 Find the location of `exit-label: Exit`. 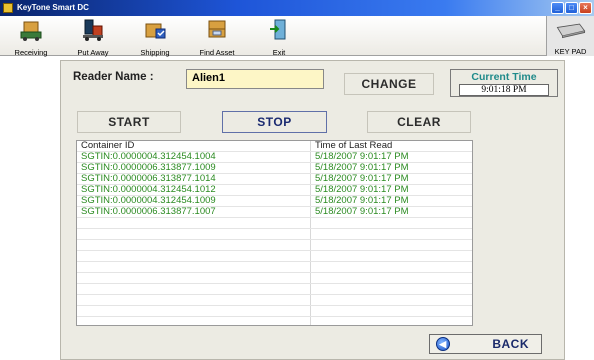

exit-label: Exit is located at coordinates (279, 52).